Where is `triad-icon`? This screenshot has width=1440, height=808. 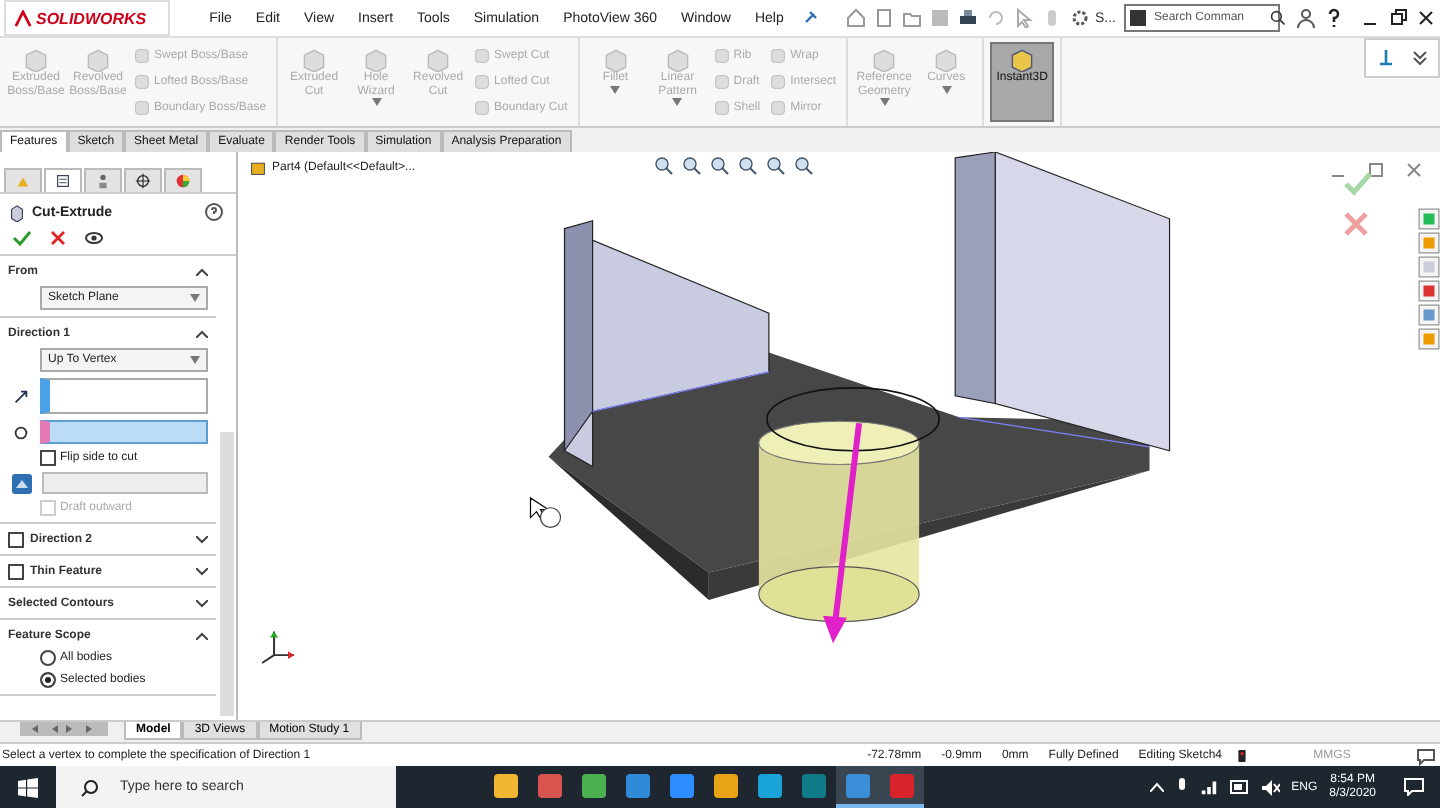 triad-icon is located at coordinates (278, 647).